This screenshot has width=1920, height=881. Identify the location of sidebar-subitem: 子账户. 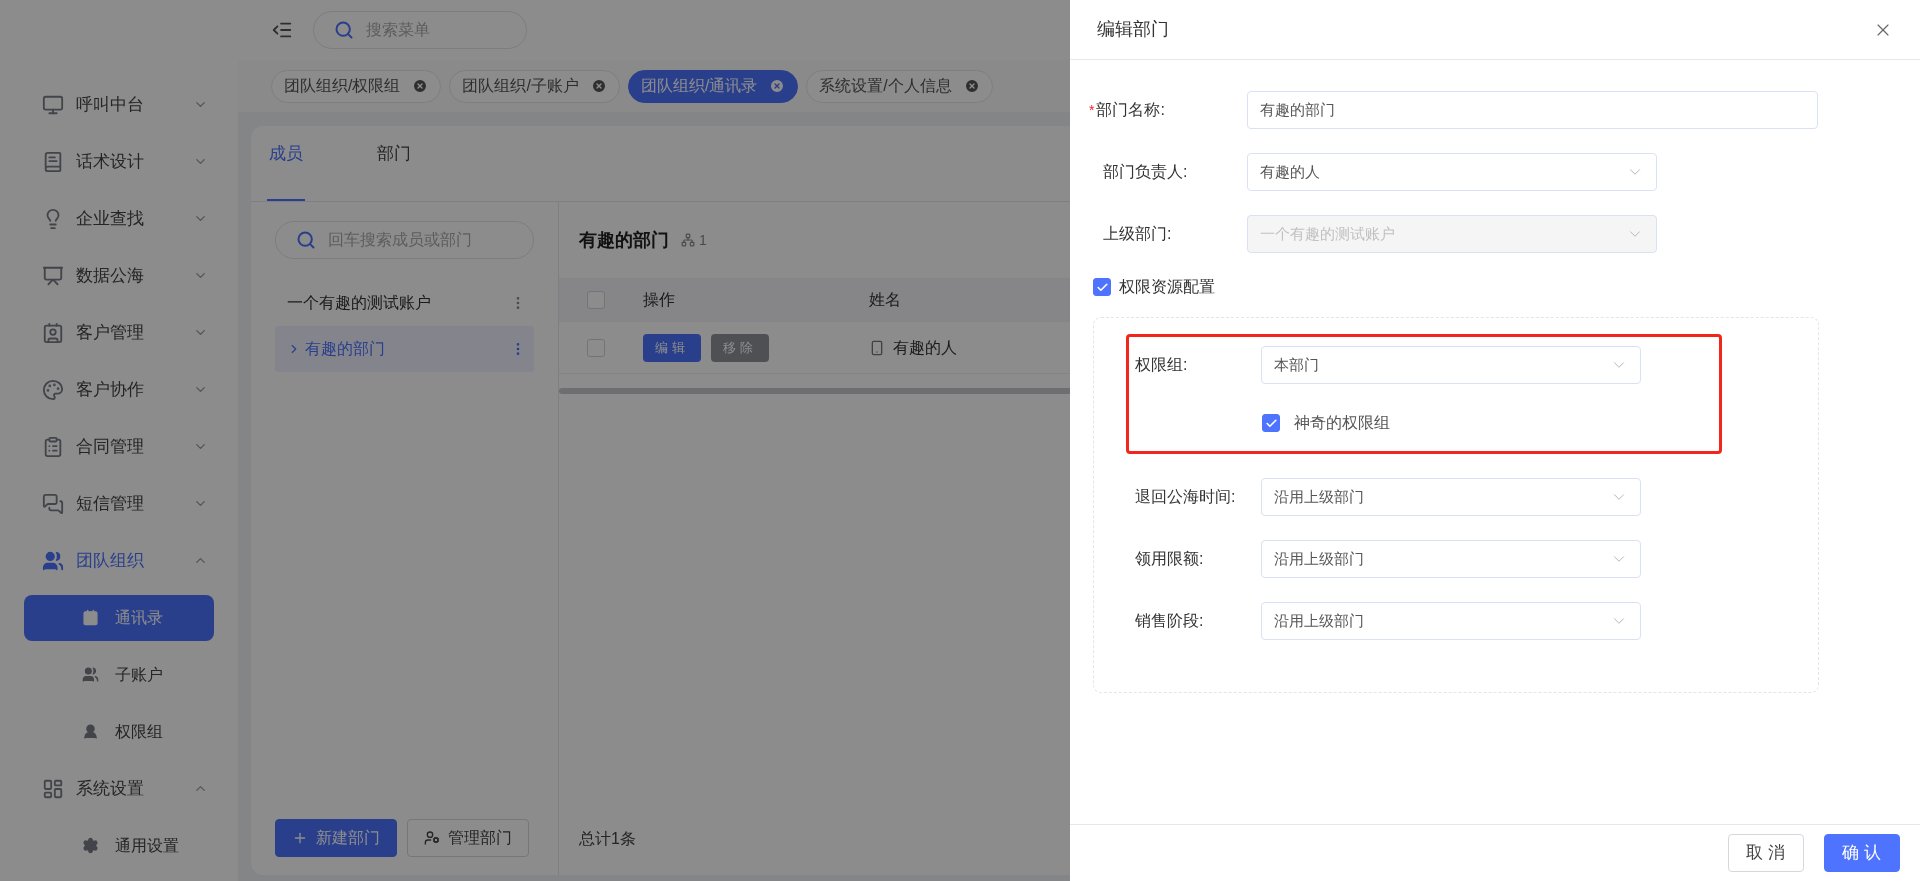
(119, 674).